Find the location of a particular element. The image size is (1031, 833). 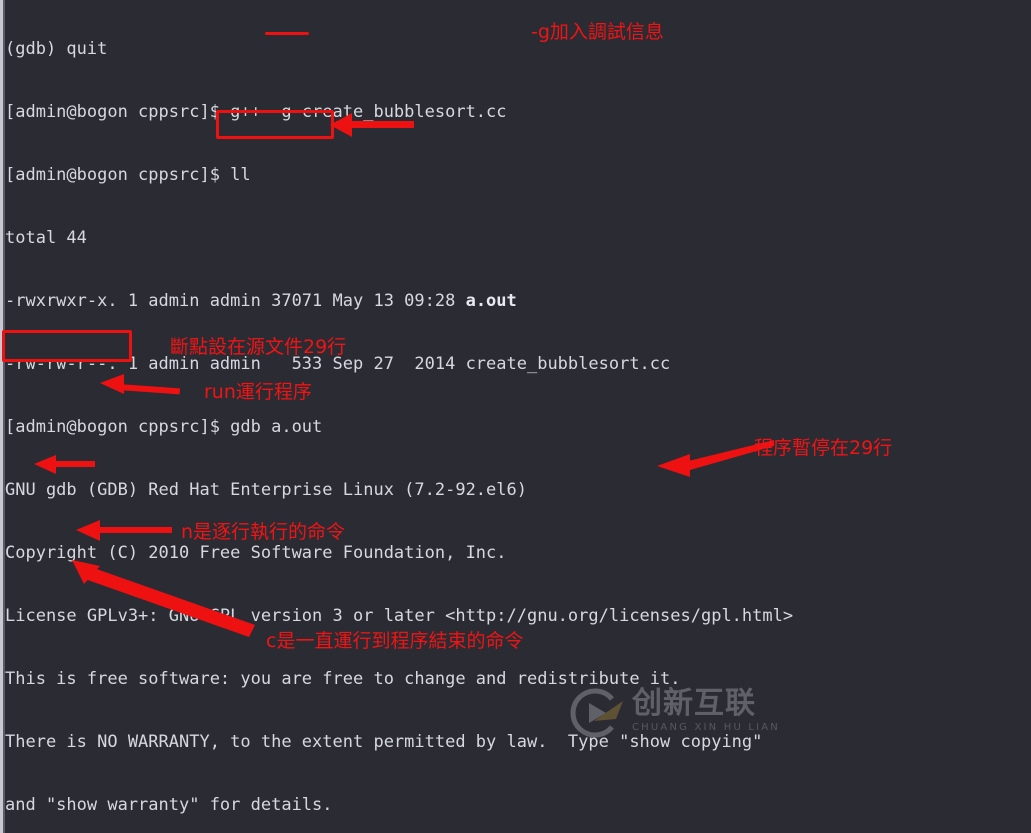

watermark-title: 创新互联 is located at coordinates (694, 703).